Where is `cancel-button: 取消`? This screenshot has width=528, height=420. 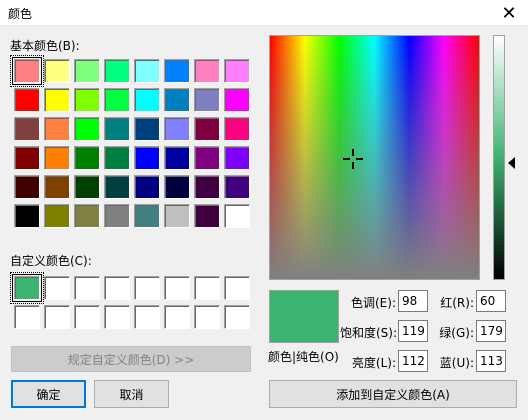
cancel-button: 取消 is located at coordinates (131, 394).